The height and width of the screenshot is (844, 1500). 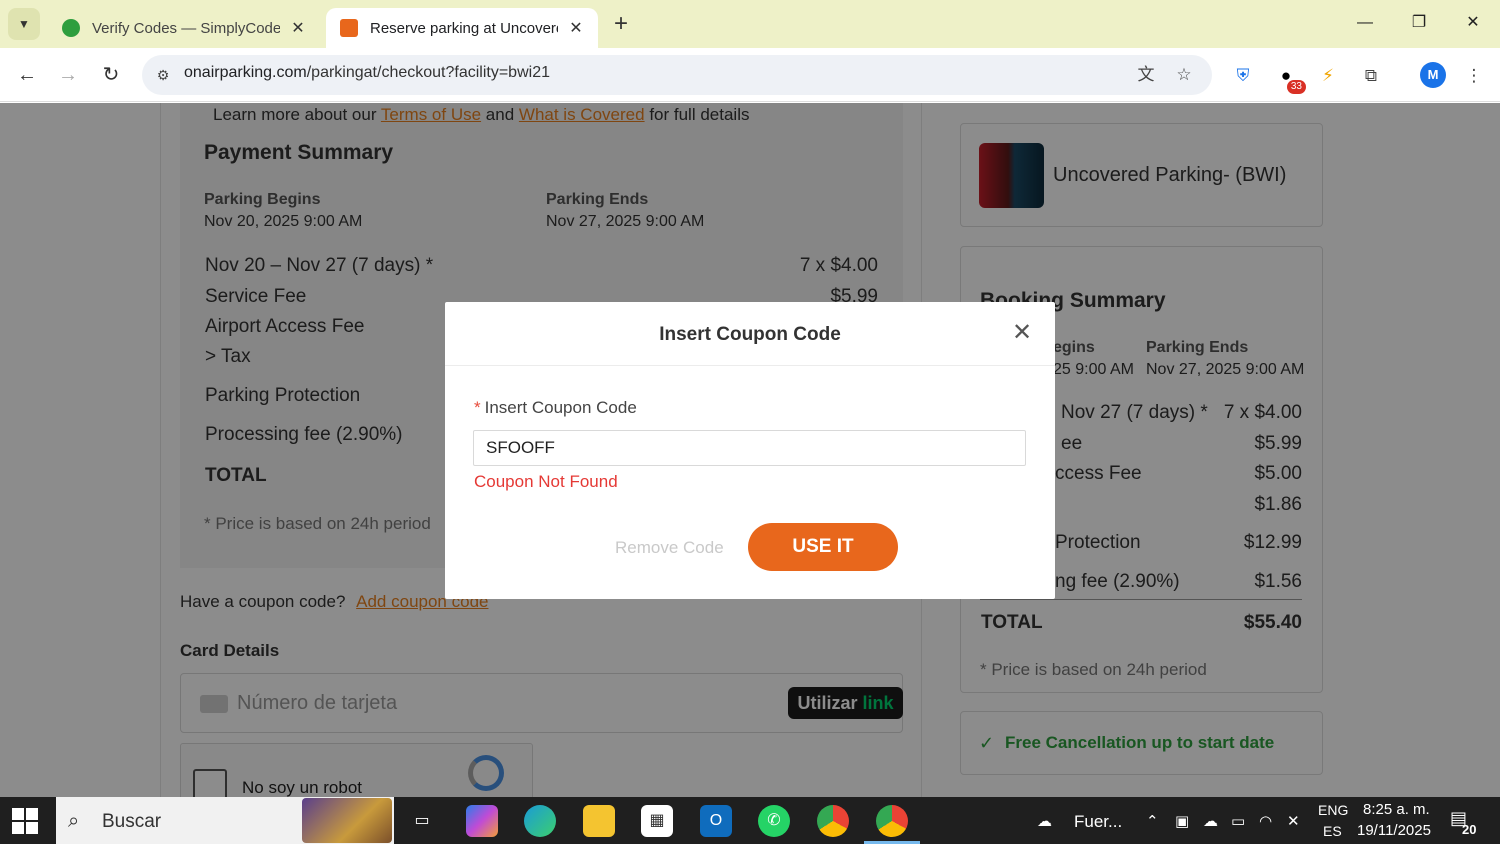 What do you see at coordinates (349, 28) in the screenshot?
I see `onairparking-favicon-icon` at bounding box center [349, 28].